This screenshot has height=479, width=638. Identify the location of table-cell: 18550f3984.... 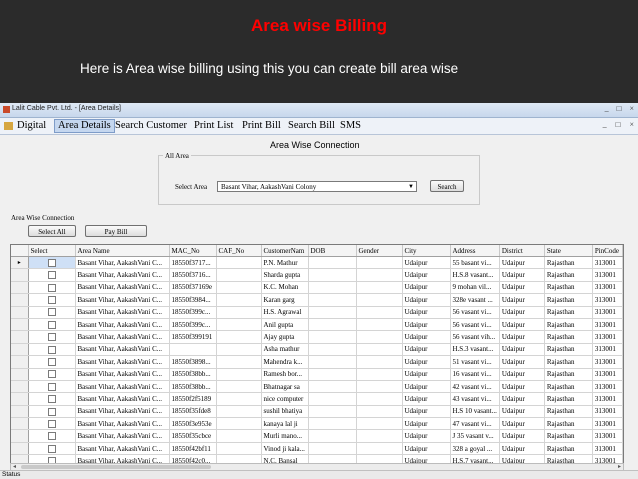
(193, 300).